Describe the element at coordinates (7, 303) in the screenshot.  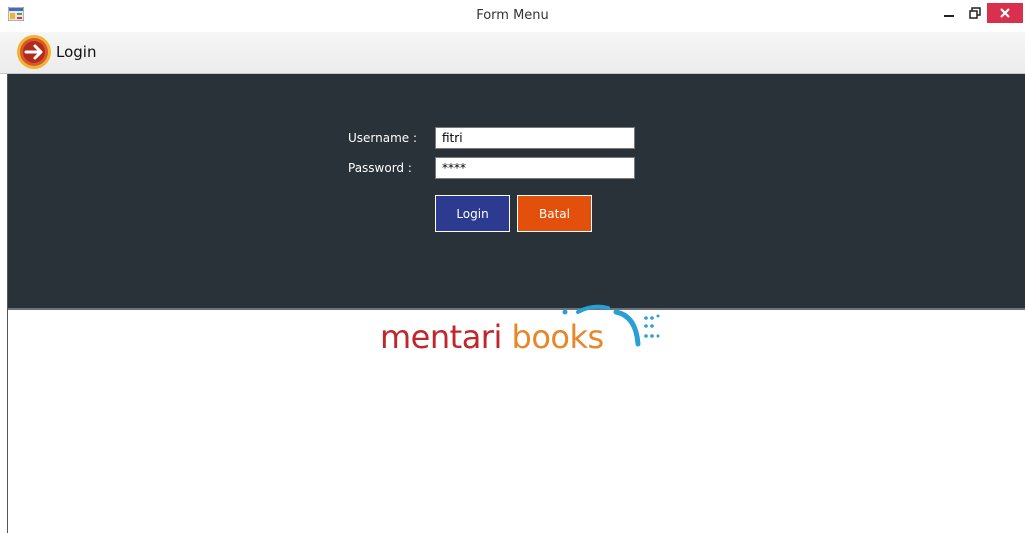
I see `mdi-left-border` at that location.